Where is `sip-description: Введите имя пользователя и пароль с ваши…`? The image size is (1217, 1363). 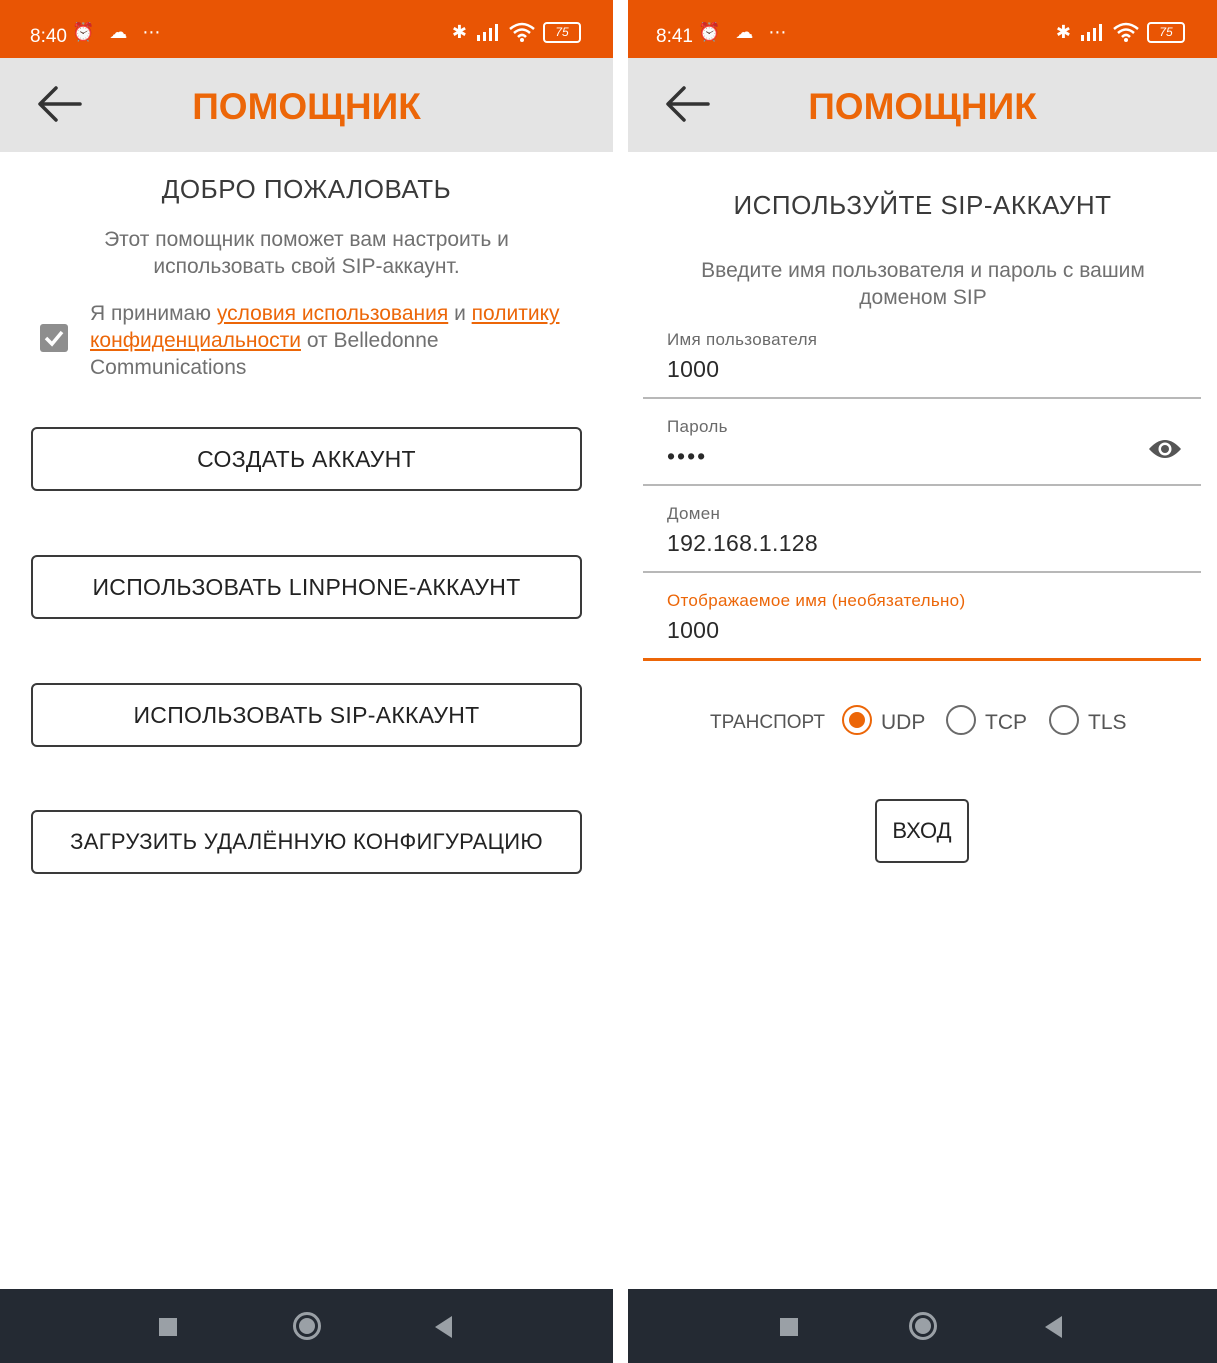
sip-description: Введите имя пользователя и пароль с ваши… is located at coordinates (923, 284).